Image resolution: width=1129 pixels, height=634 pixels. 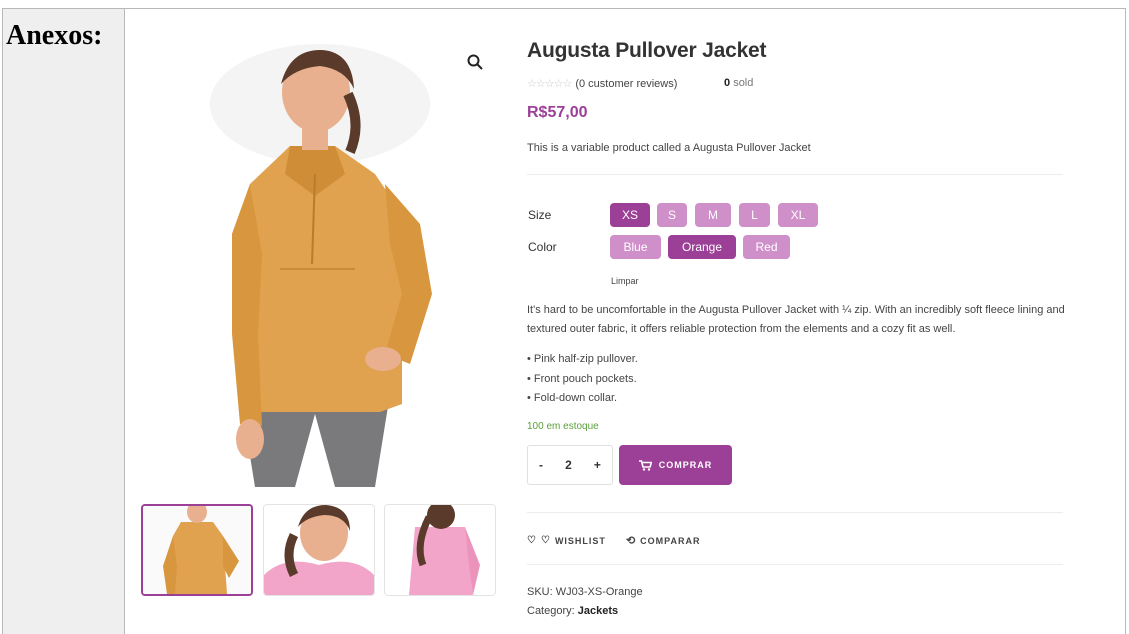 I want to click on buy-button: COMPRAR, so click(x=675, y=465).